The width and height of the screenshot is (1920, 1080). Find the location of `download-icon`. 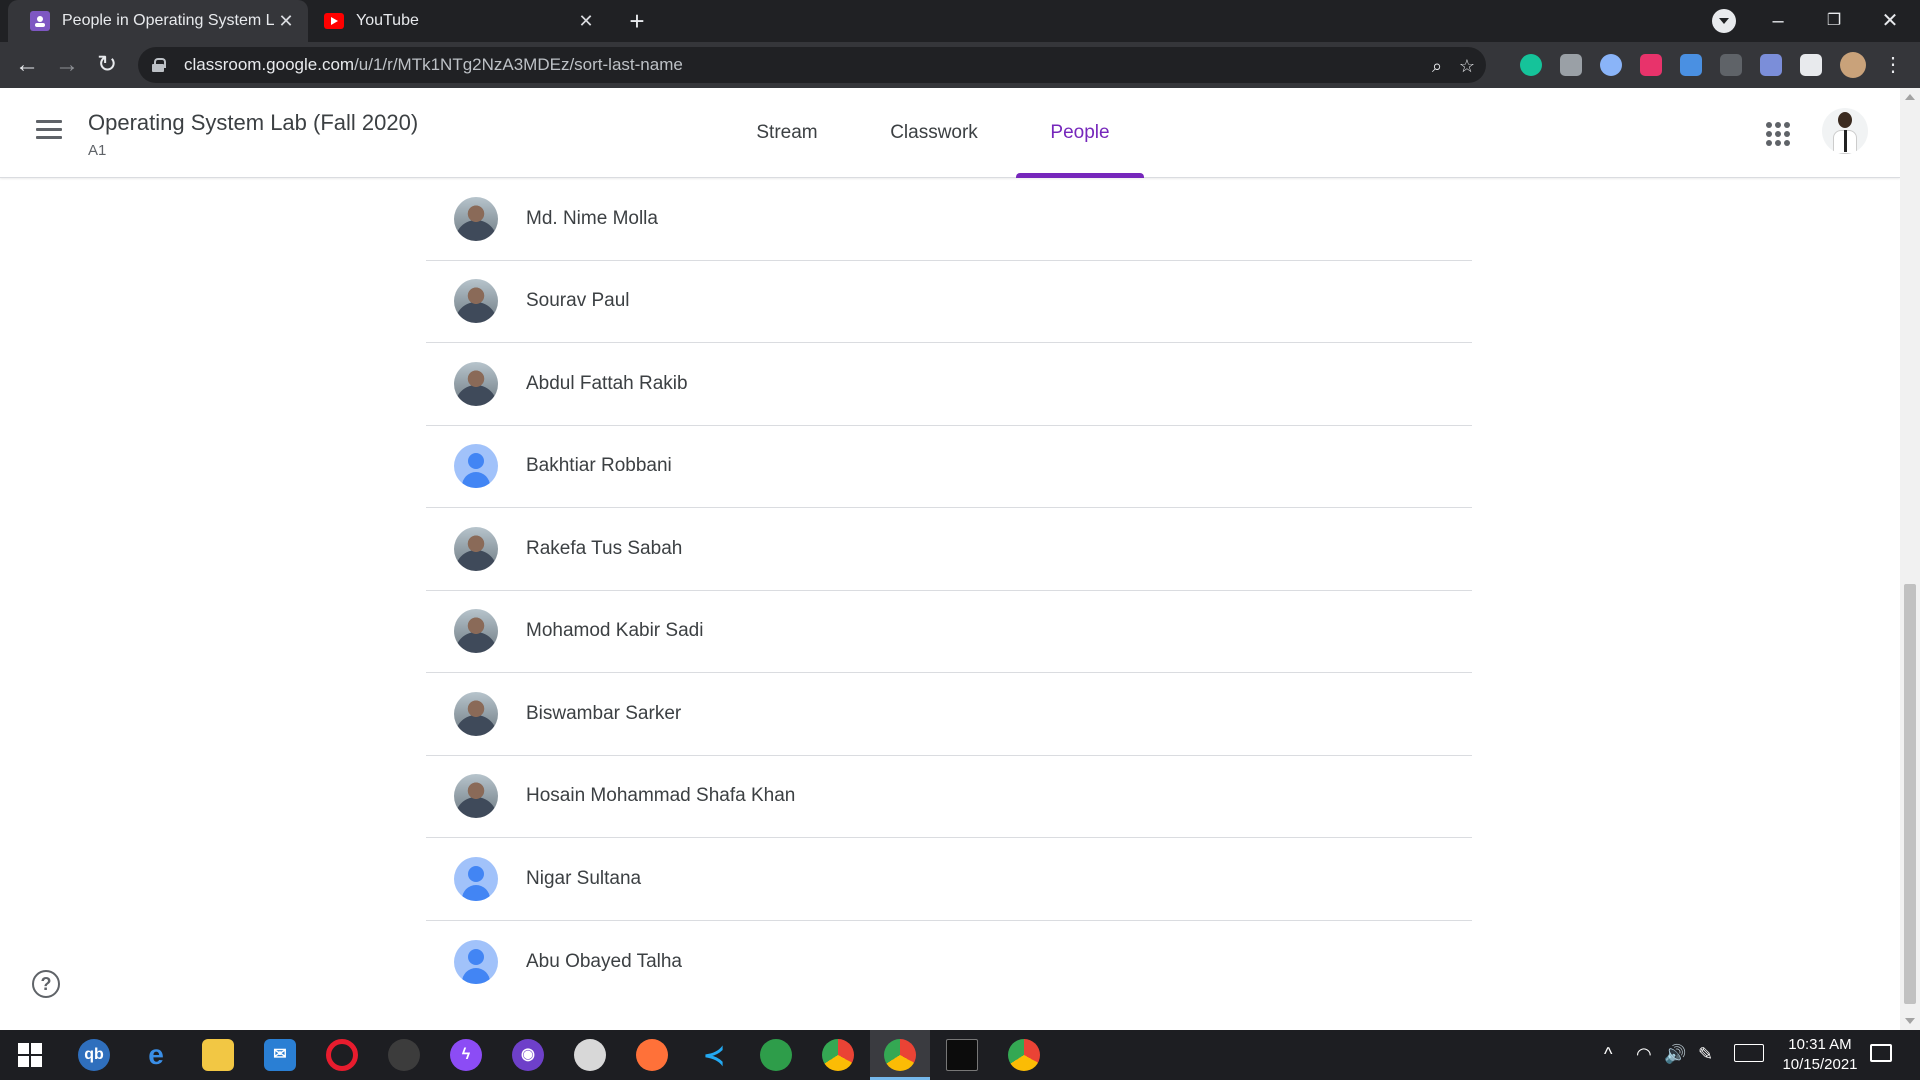

download-icon is located at coordinates (1691, 65).